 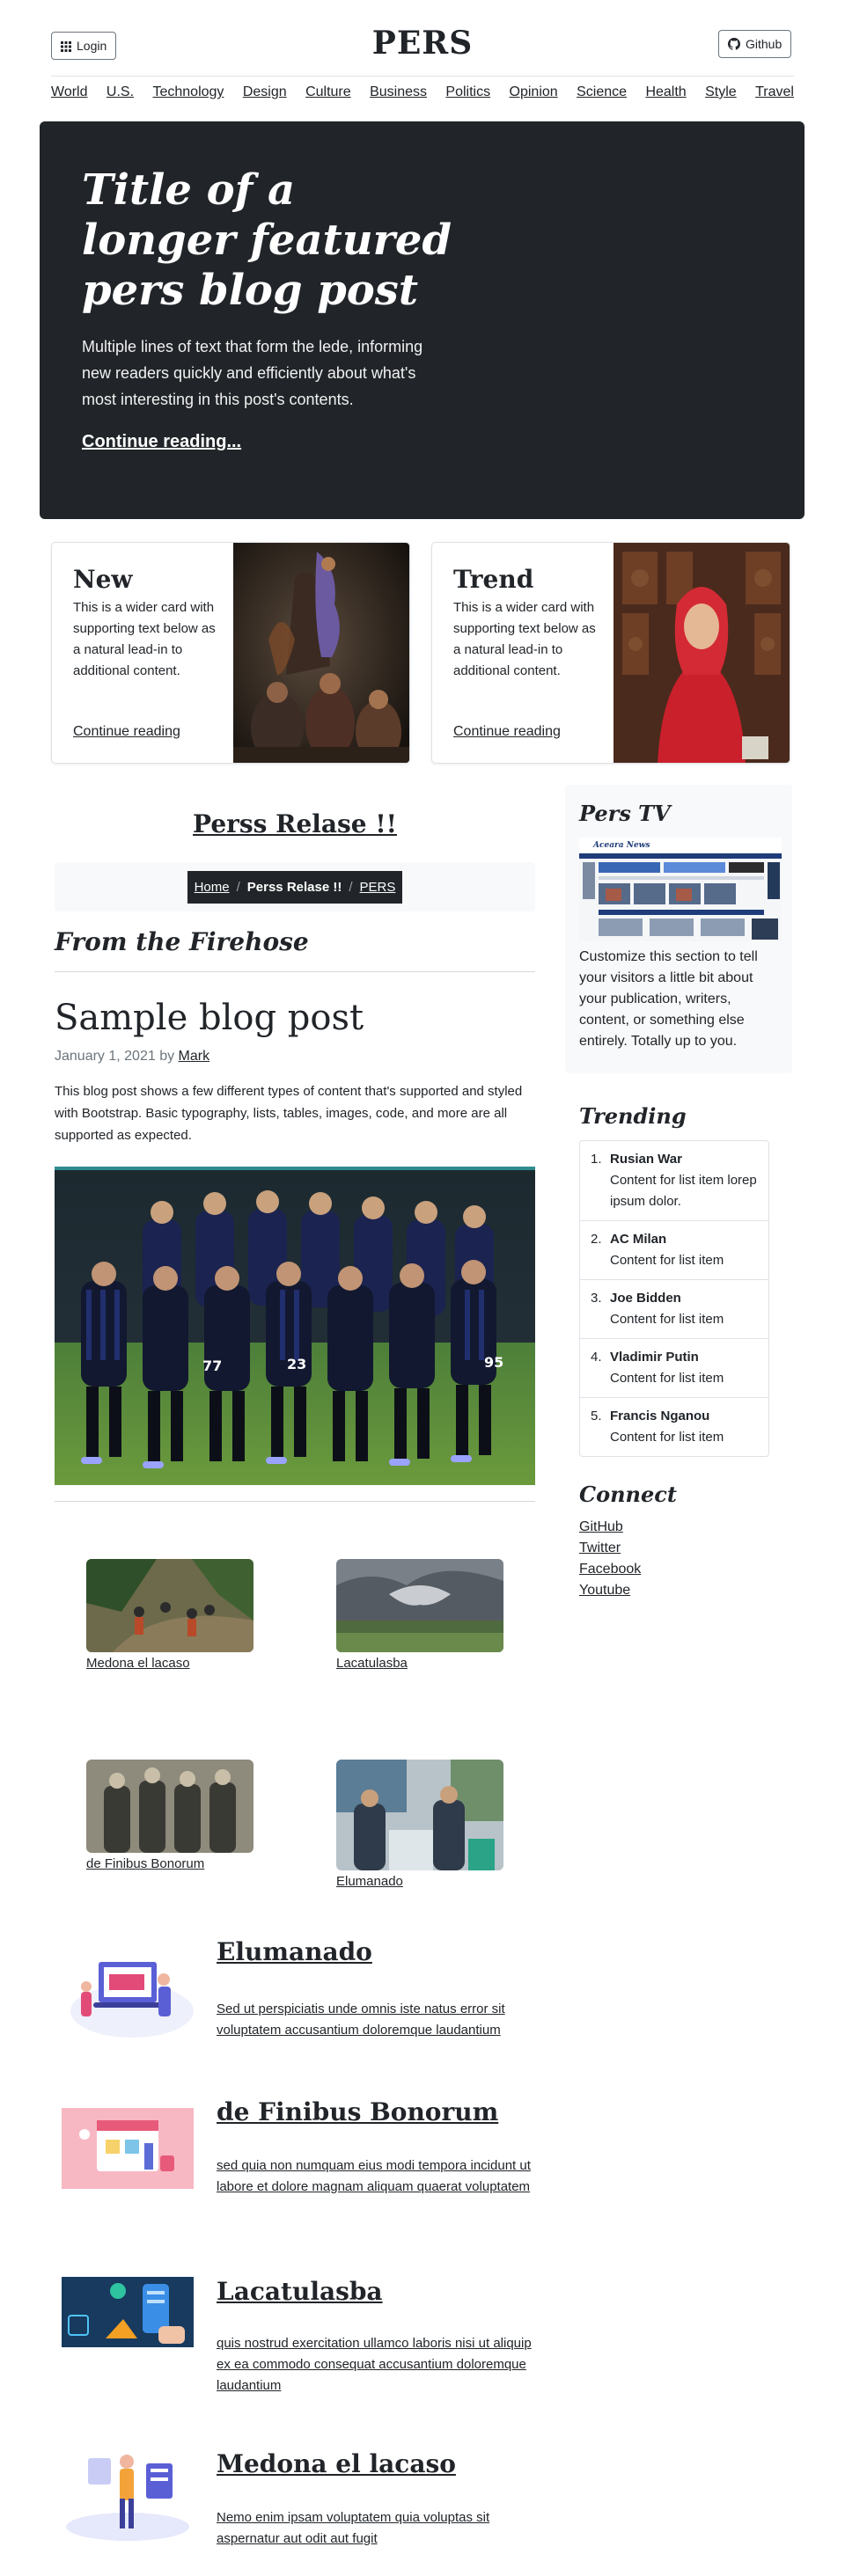 I want to click on trending-item: 5. Francis Nganou Content for list item, so click(x=674, y=1427).